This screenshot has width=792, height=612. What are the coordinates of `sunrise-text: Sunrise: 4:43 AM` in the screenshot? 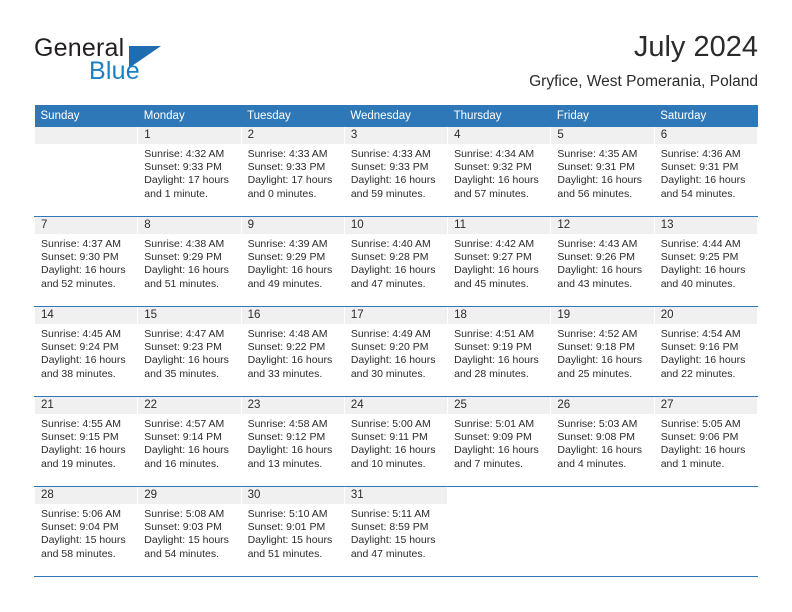 It's located at (597, 244).